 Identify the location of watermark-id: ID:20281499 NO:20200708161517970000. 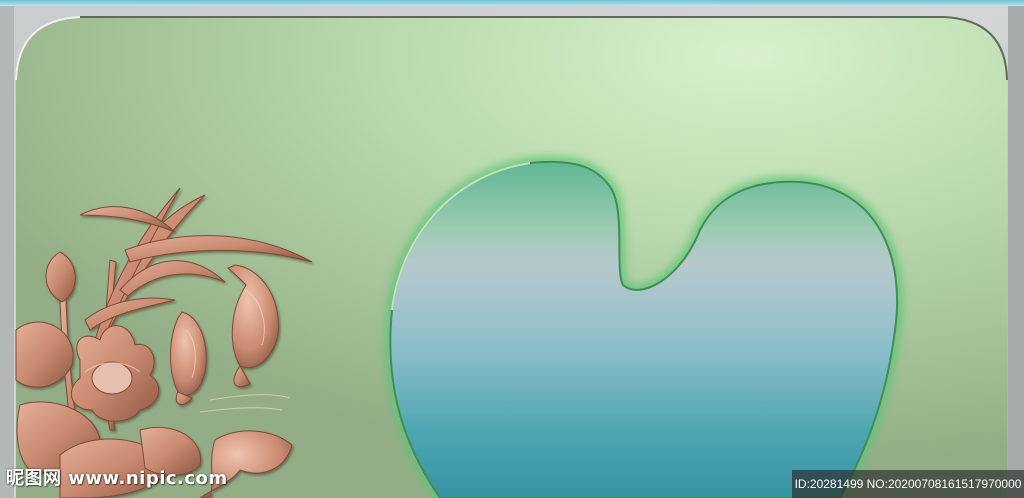
(908, 484).